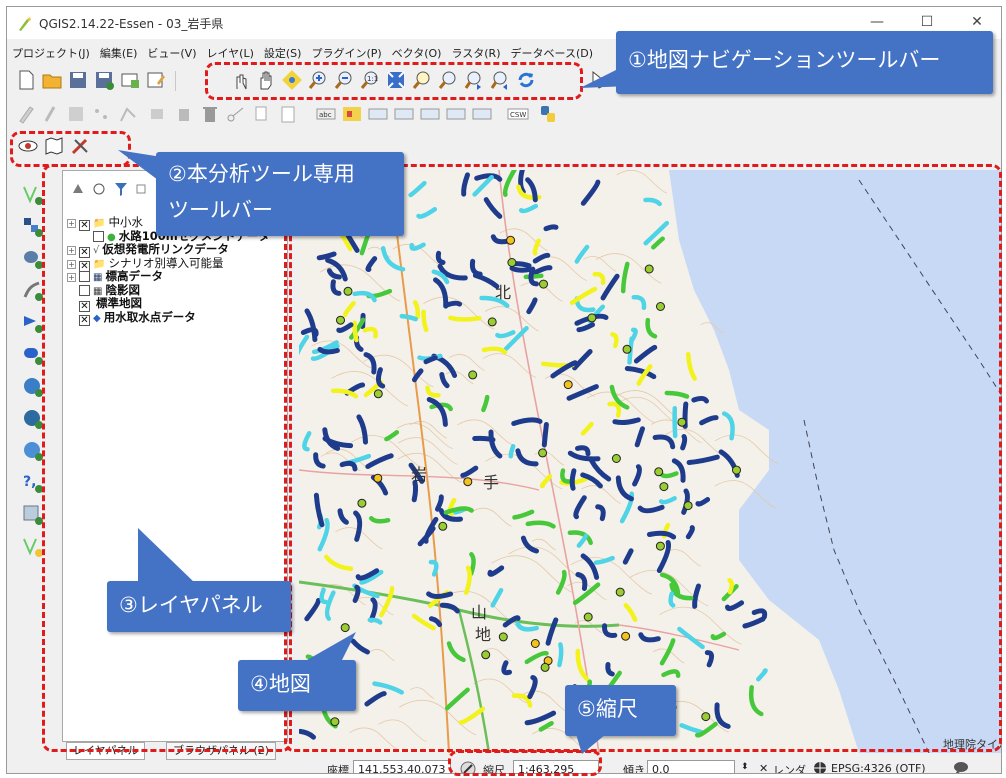 The width and height of the screenshot is (1006, 778). What do you see at coordinates (500, 80) in the screenshot?
I see `zoom-next-icon` at bounding box center [500, 80].